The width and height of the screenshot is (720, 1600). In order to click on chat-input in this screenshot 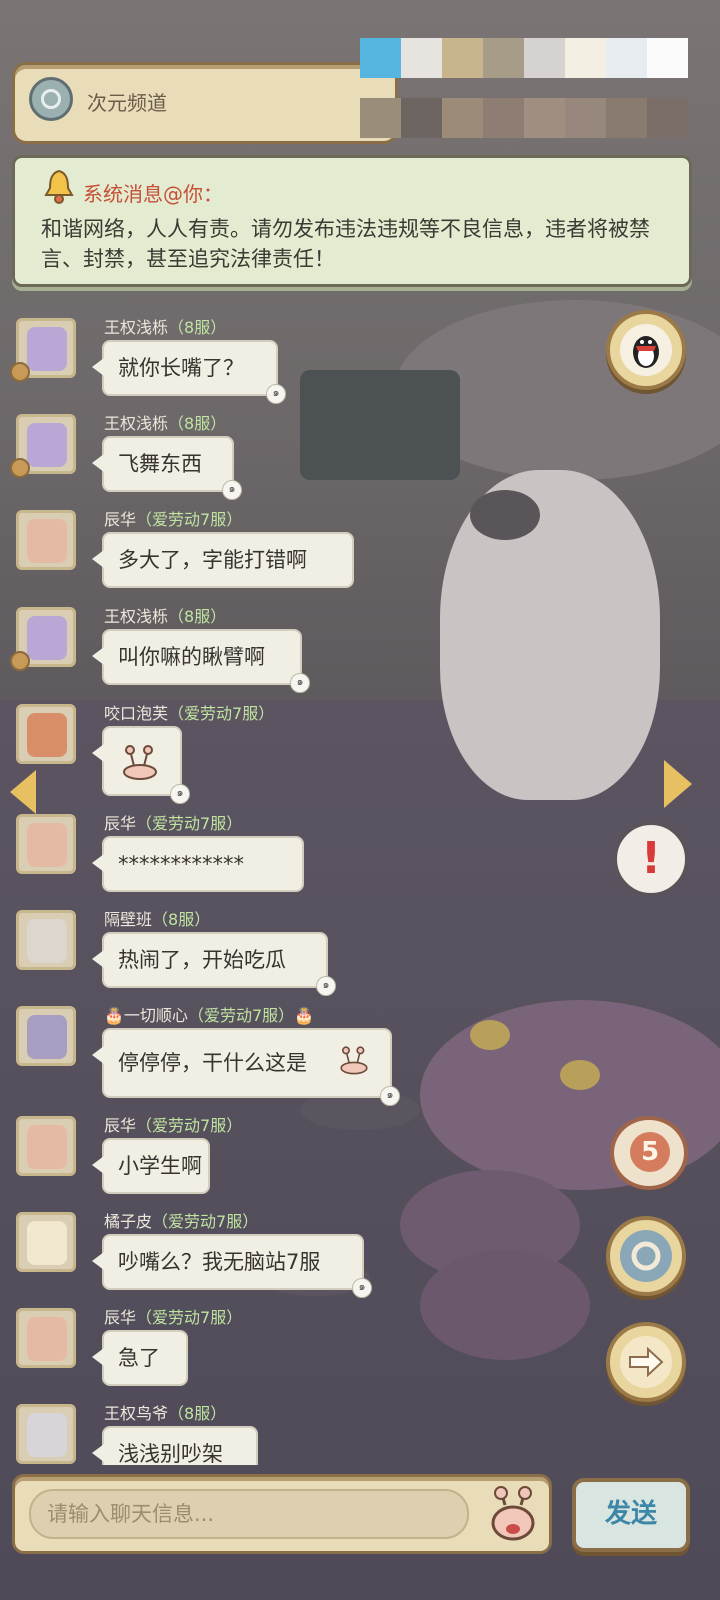, I will do `click(249, 1514)`.